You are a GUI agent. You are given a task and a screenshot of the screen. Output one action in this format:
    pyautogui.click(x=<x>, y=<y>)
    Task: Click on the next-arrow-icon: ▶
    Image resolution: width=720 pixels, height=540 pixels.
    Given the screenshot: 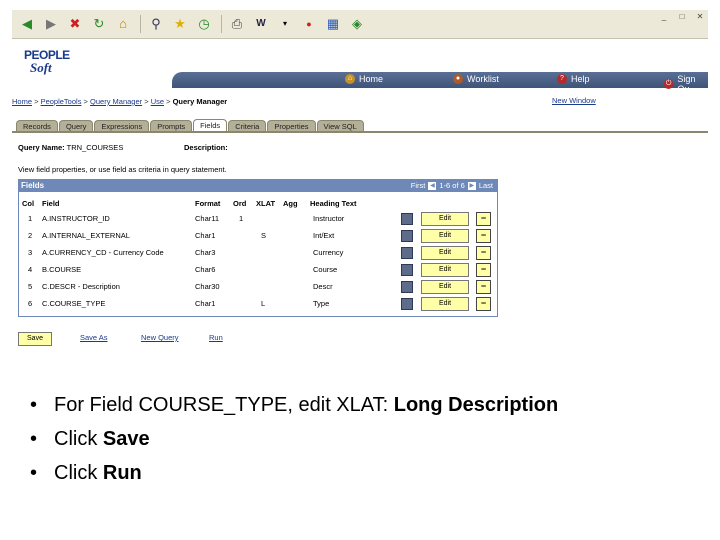 What is the action you would take?
    pyautogui.click(x=471, y=185)
    